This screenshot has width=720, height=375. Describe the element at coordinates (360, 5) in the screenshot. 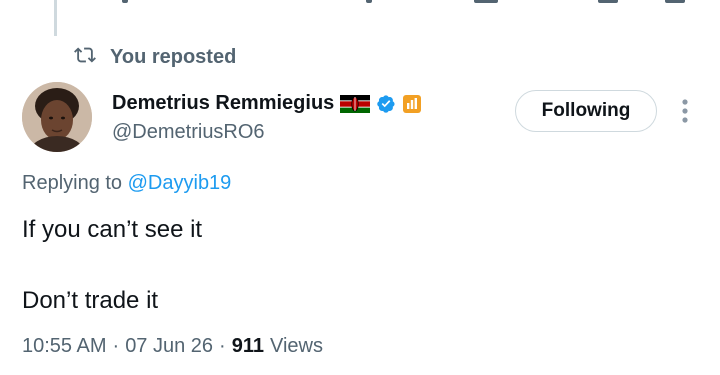

I see `previous-tweet-actions` at that location.